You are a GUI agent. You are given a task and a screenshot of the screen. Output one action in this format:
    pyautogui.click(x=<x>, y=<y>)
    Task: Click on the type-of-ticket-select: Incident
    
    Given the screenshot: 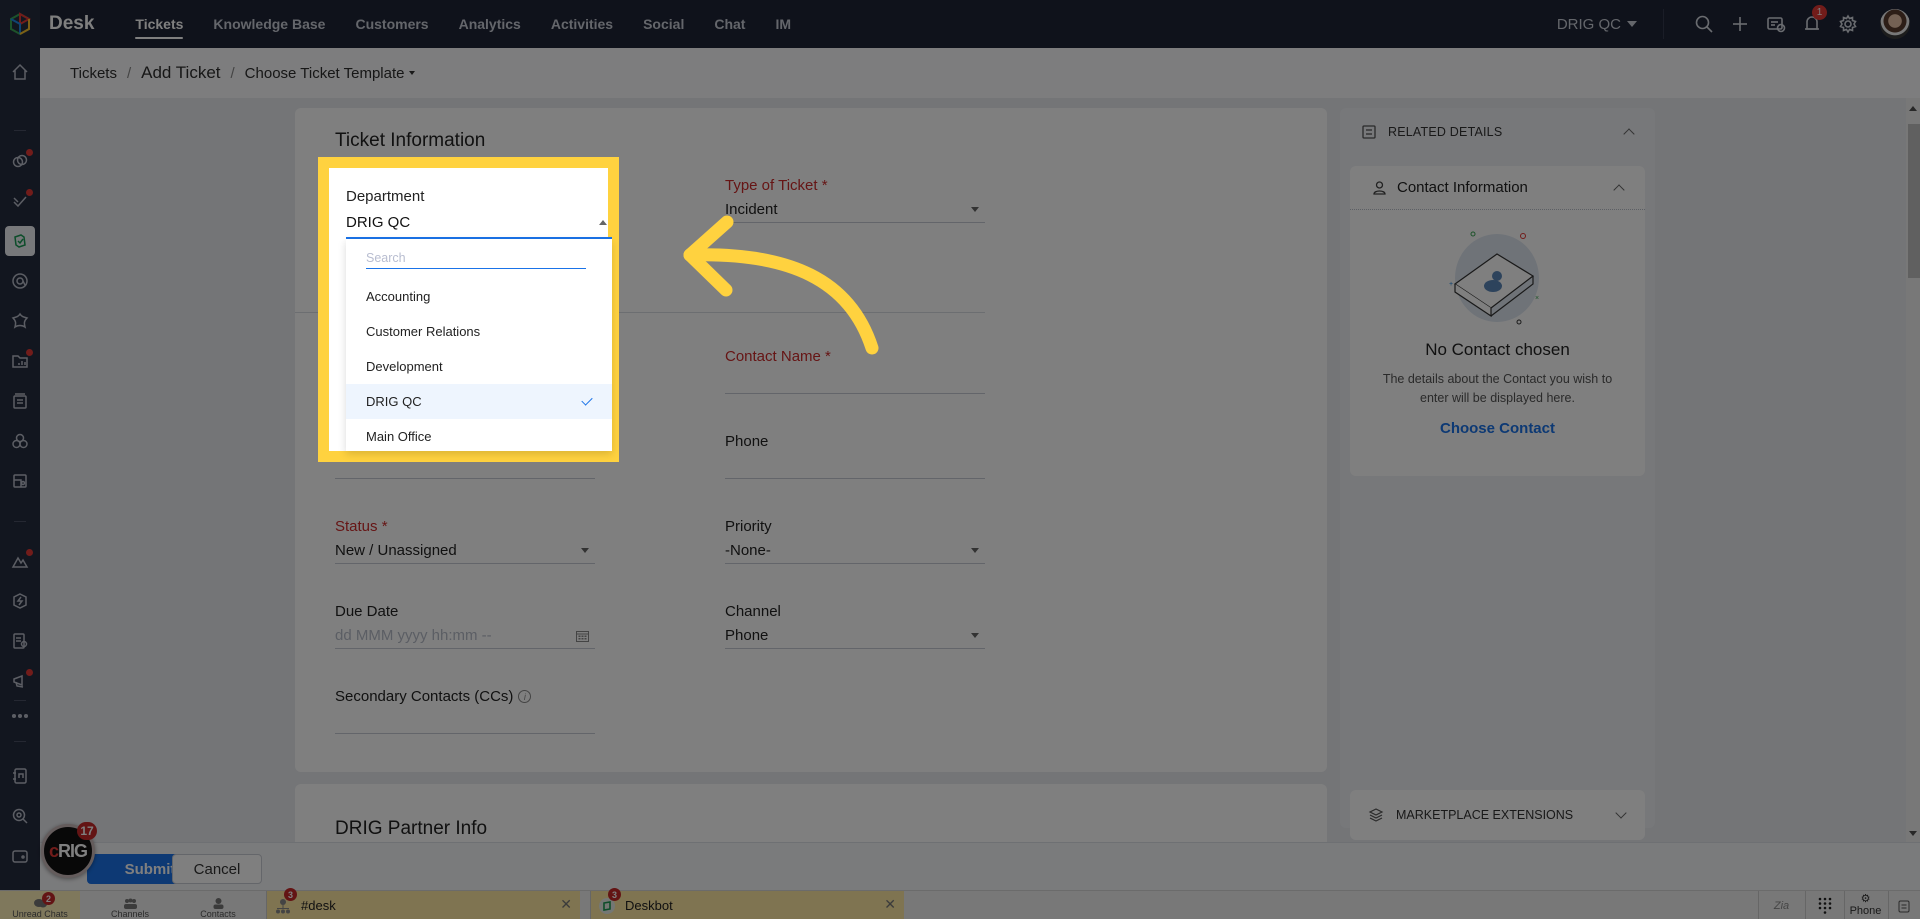 What is the action you would take?
    pyautogui.click(x=855, y=210)
    